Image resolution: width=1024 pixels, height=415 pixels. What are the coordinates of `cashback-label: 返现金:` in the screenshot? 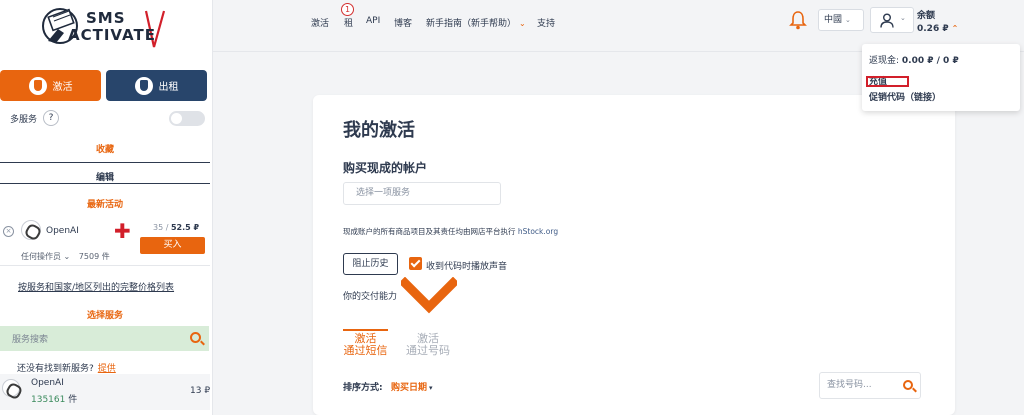 It's located at (885, 61).